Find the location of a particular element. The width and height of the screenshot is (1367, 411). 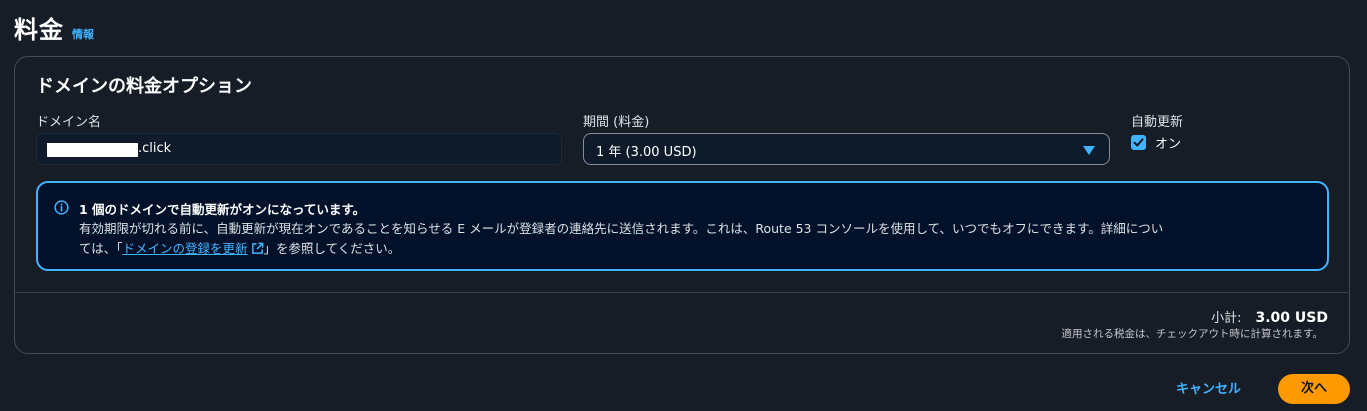

next-button: 次へ is located at coordinates (1314, 389).